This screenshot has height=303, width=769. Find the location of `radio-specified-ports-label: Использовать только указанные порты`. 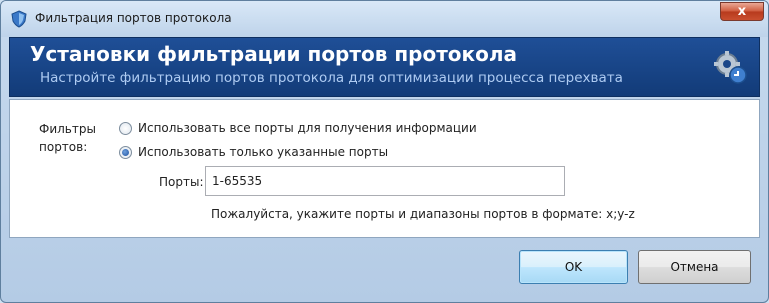

radio-specified-ports-label: Использовать только указанные порты is located at coordinates (263, 152).